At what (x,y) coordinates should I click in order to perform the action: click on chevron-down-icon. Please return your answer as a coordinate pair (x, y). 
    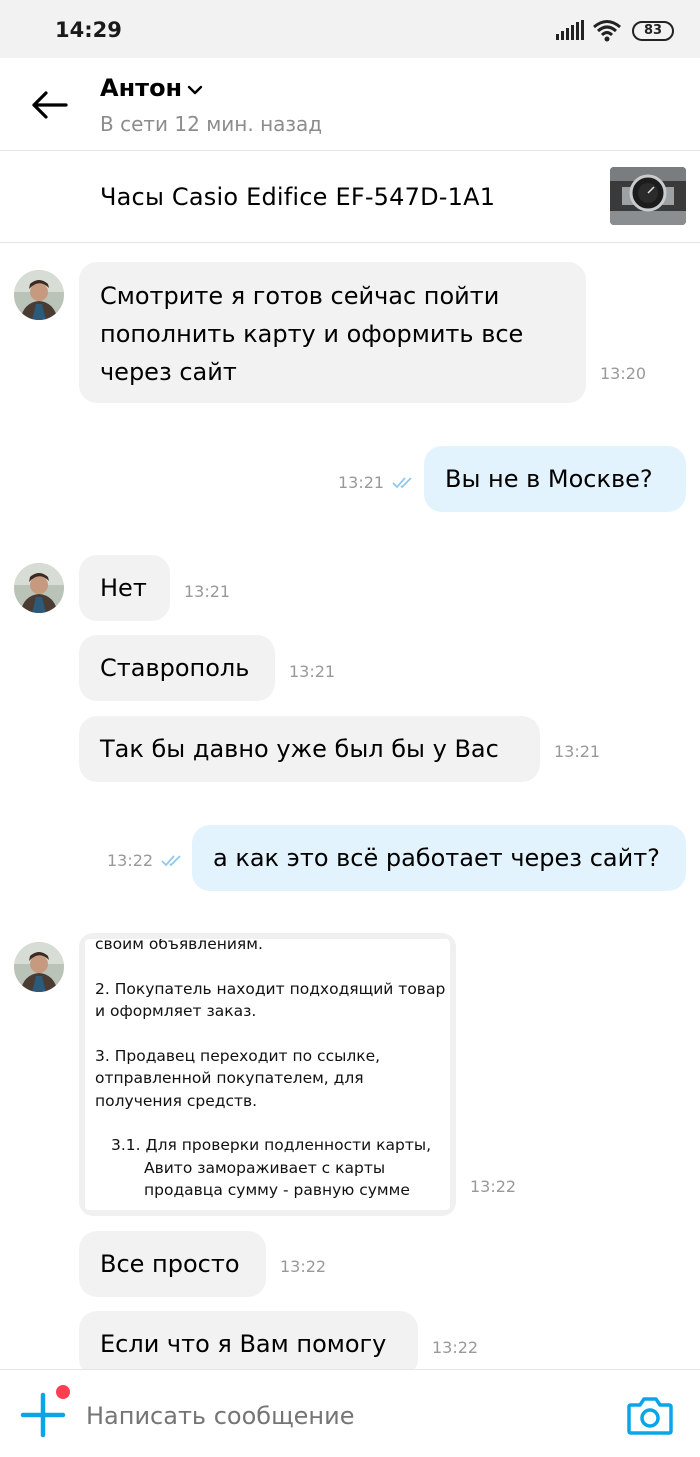
    Looking at the image, I should click on (195, 90).